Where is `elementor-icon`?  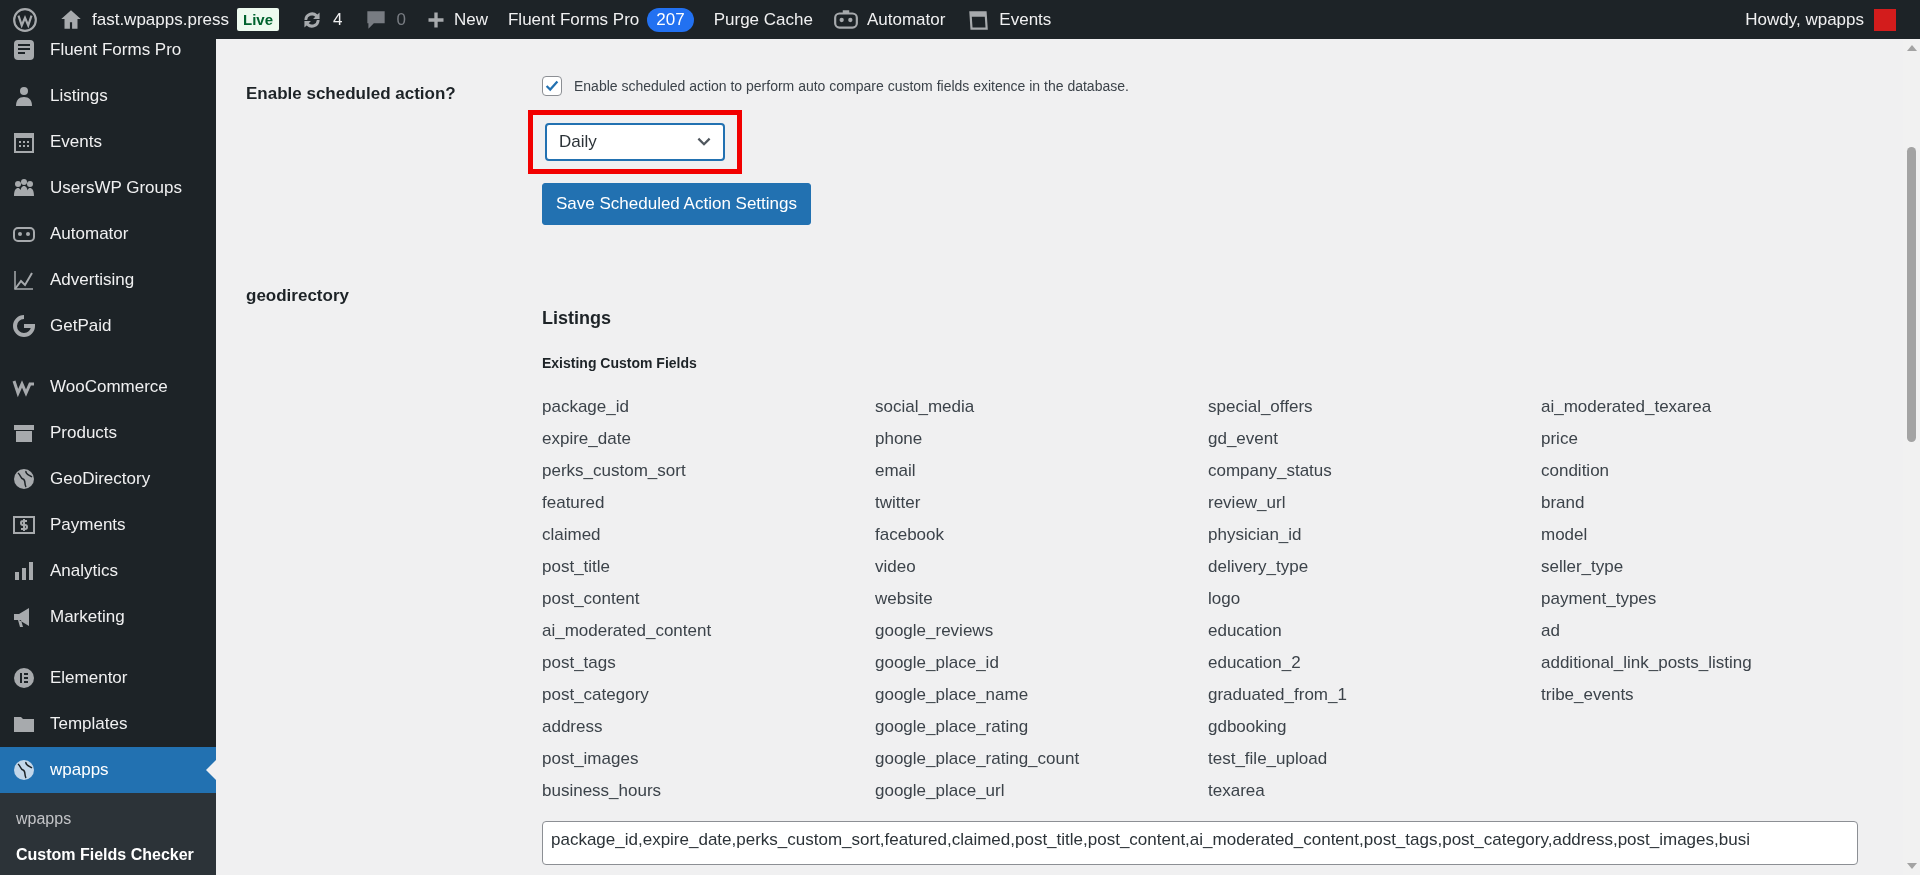
elementor-icon is located at coordinates (24, 678).